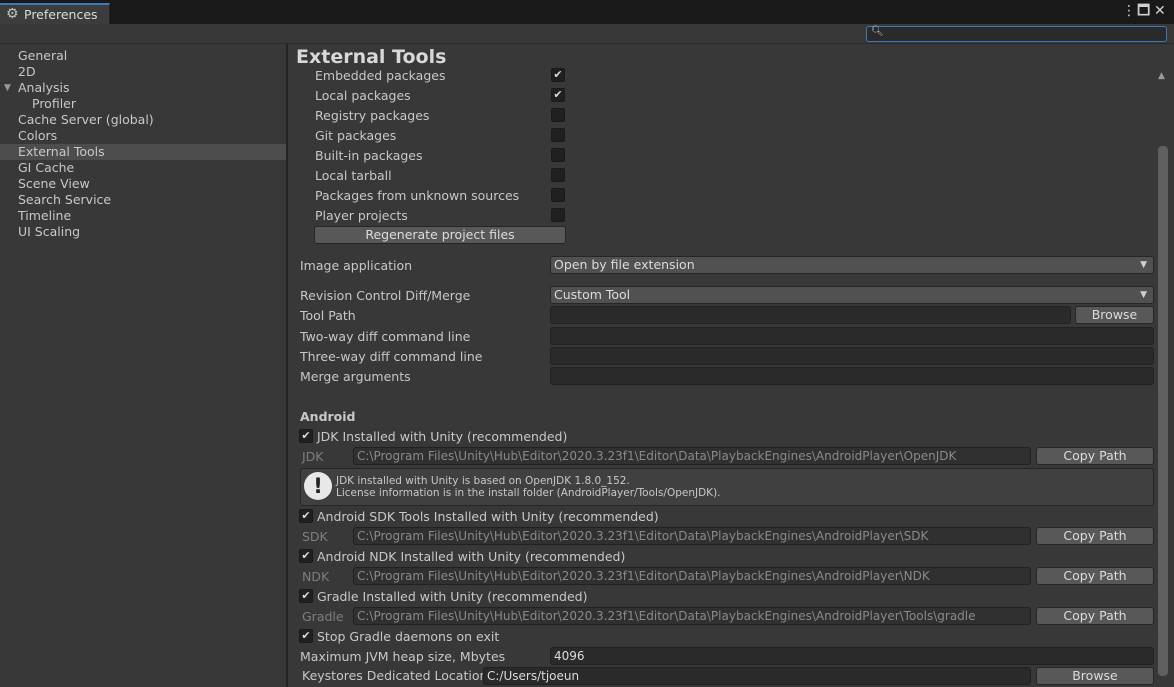 The height and width of the screenshot is (687, 1174). Describe the element at coordinates (306, 636) in the screenshot. I see `stop-gradle-daemons-checkbox: ✔` at that location.